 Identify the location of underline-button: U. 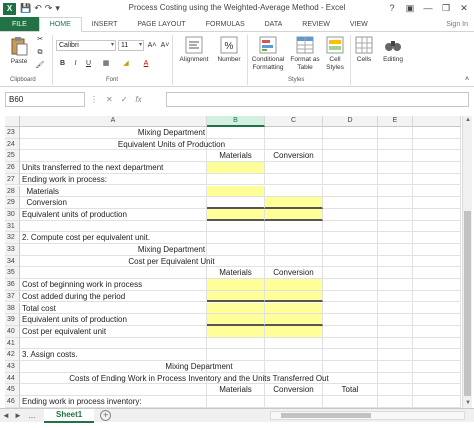
(88, 63).